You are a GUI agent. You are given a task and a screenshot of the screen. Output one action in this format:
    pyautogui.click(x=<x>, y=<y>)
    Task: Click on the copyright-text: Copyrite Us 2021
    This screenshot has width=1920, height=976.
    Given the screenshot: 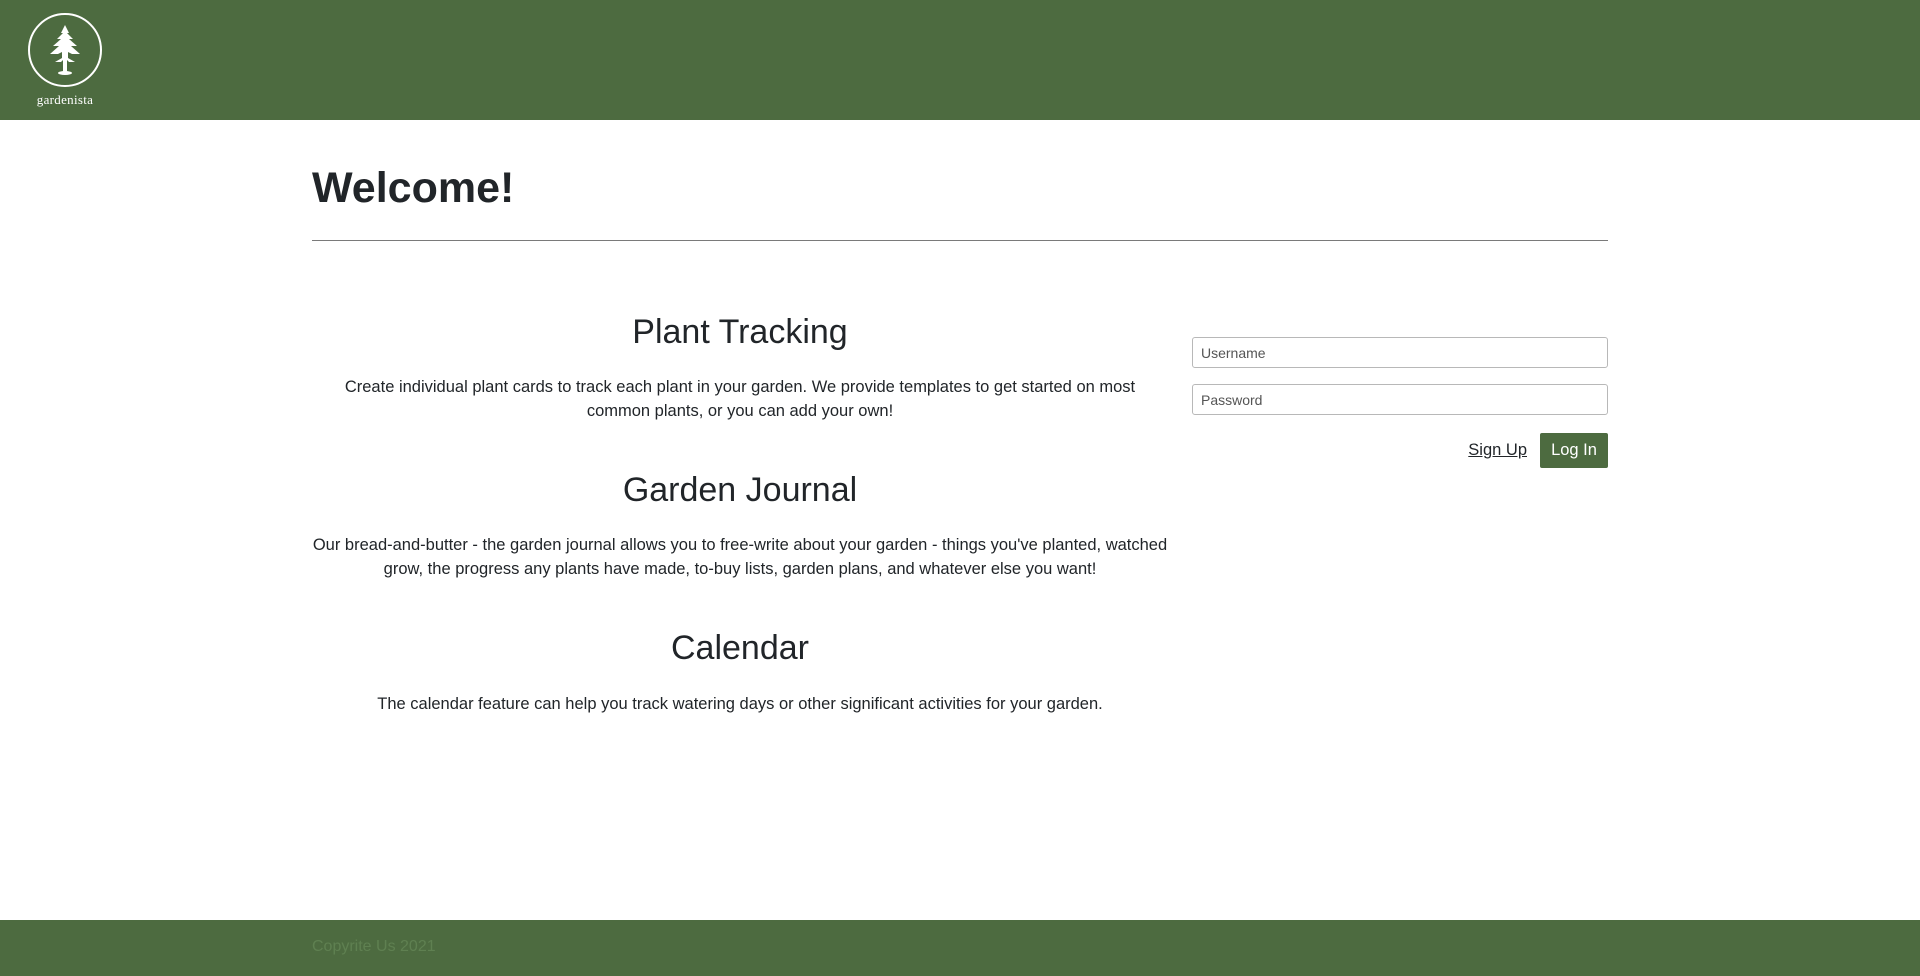 What is the action you would take?
    pyautogui.click(x=374, y=946)
    